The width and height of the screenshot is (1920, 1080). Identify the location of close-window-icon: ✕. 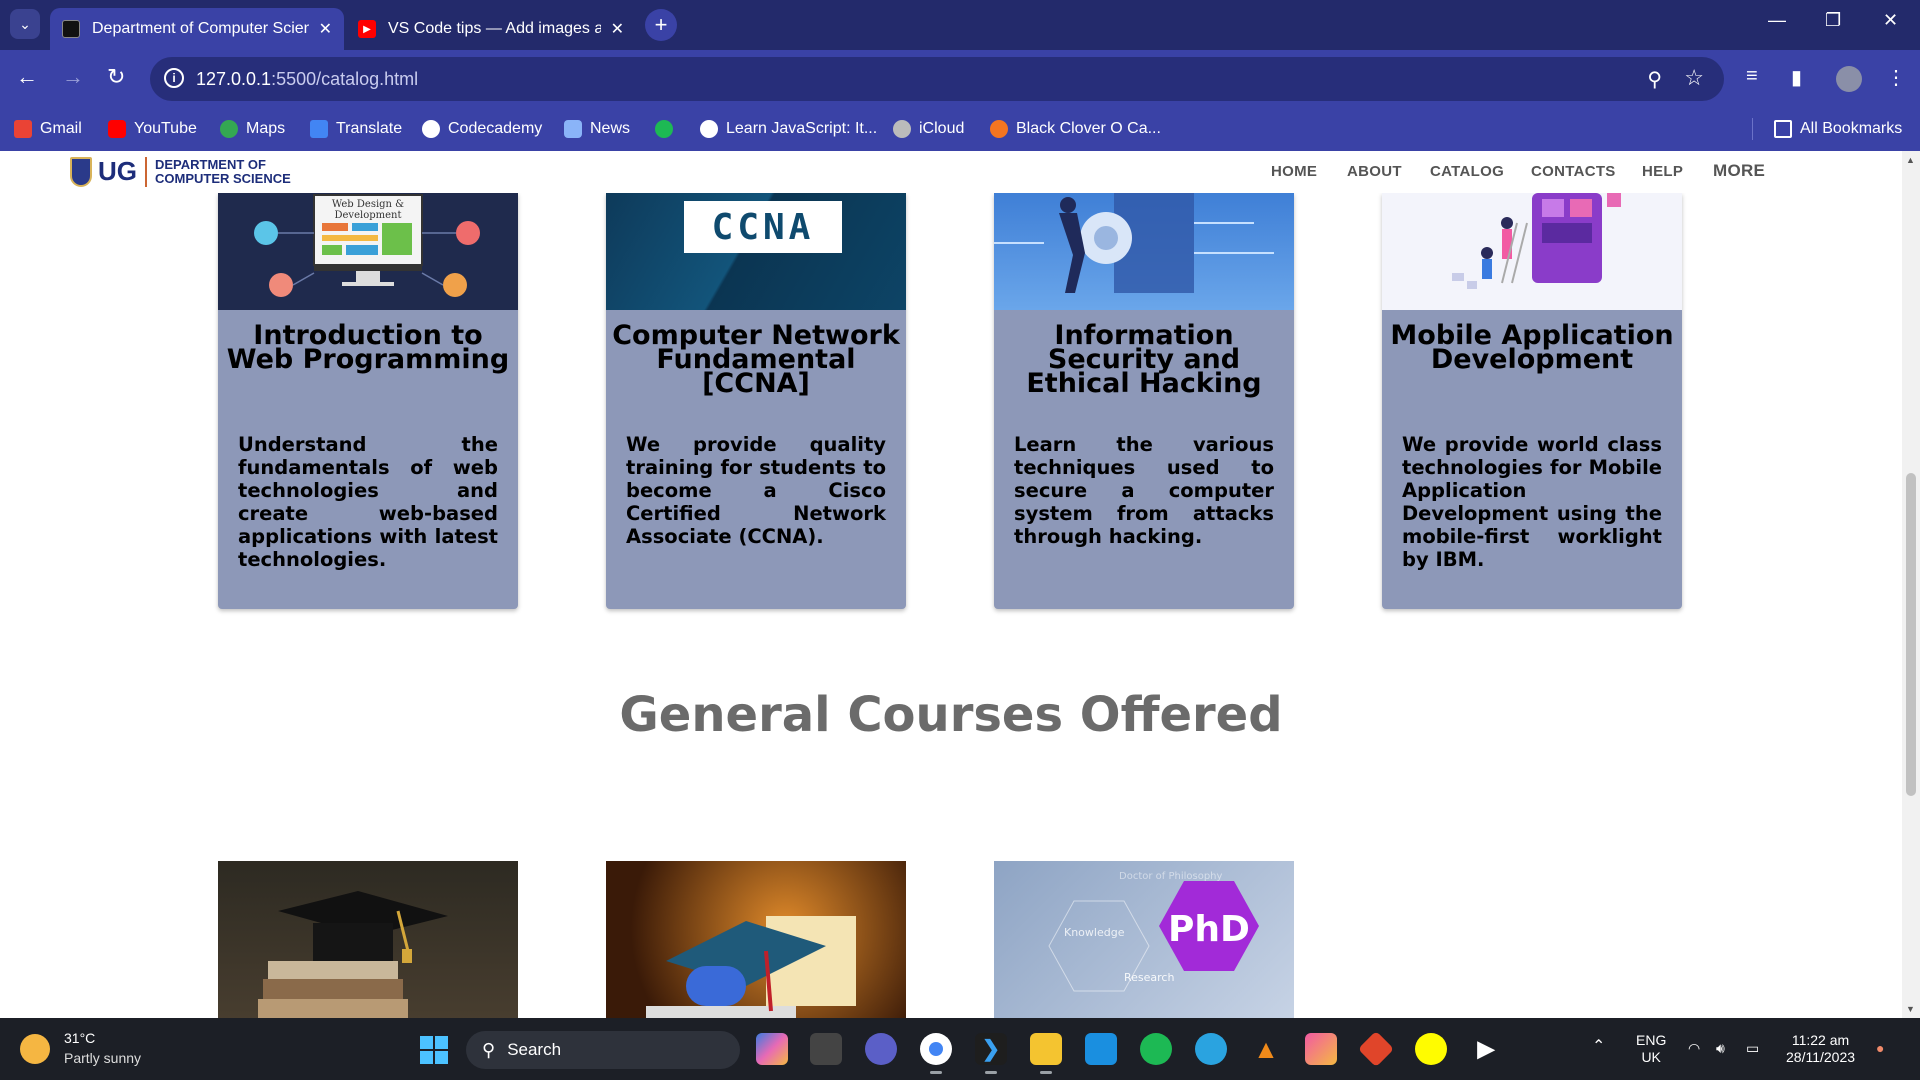
(1890, 20).